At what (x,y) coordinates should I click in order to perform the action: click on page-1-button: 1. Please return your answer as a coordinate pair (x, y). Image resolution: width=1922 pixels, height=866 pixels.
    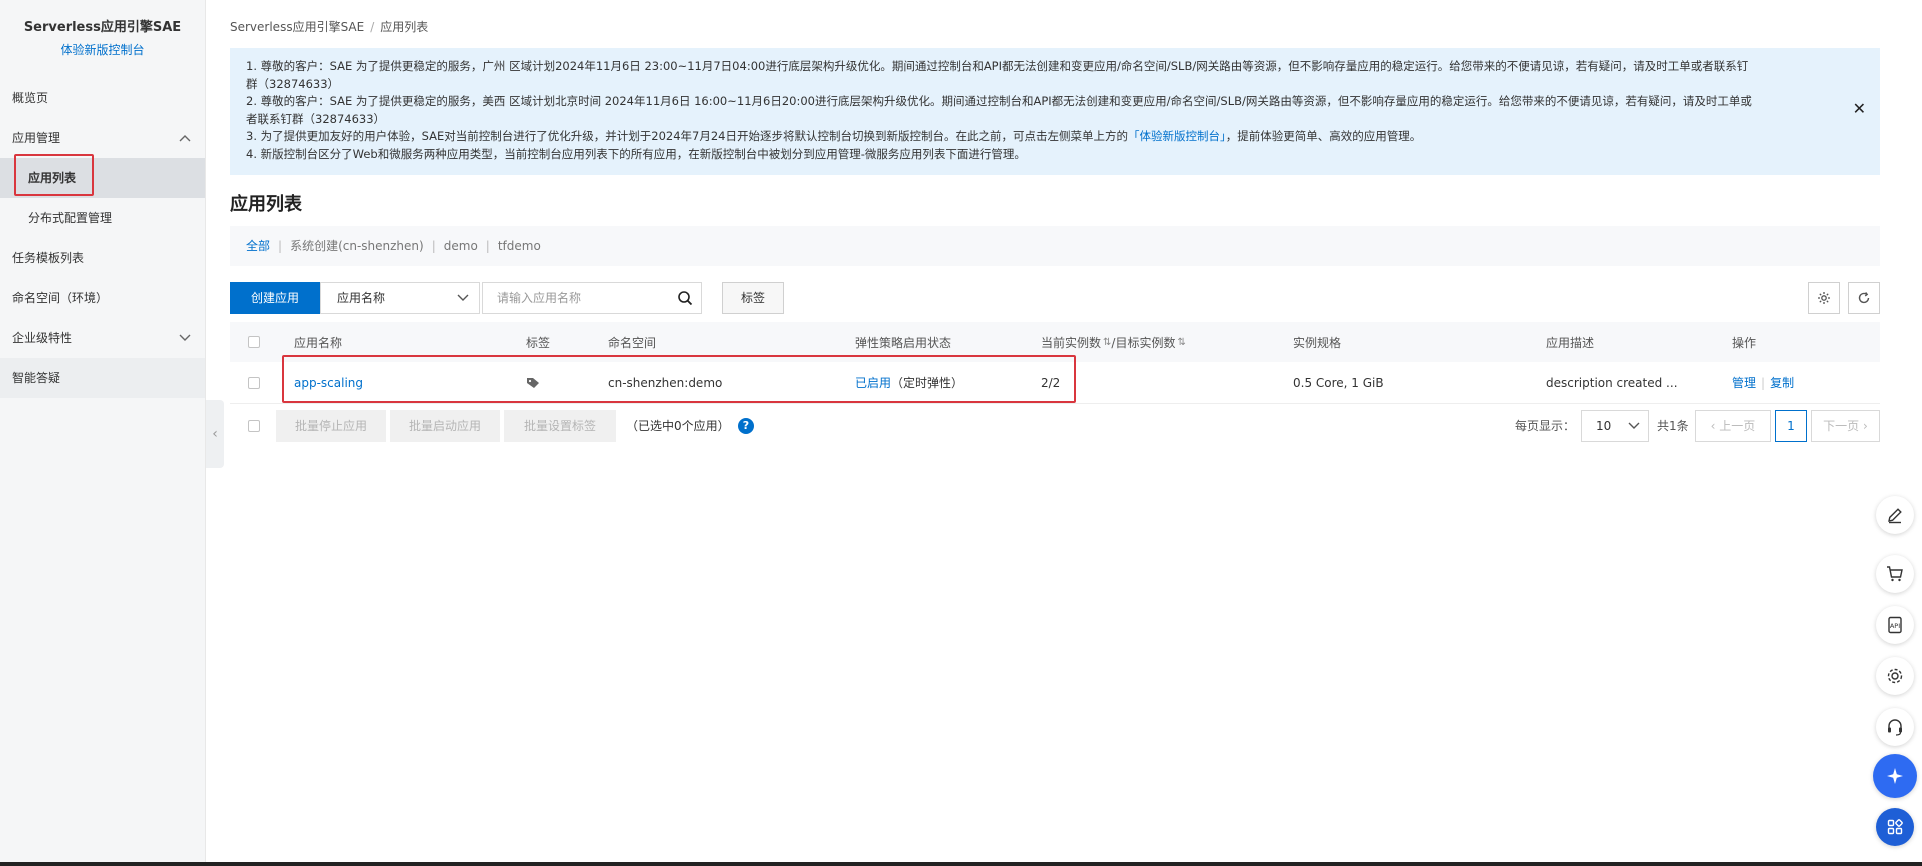
    Looking at the image, I should click on (1791, 426).